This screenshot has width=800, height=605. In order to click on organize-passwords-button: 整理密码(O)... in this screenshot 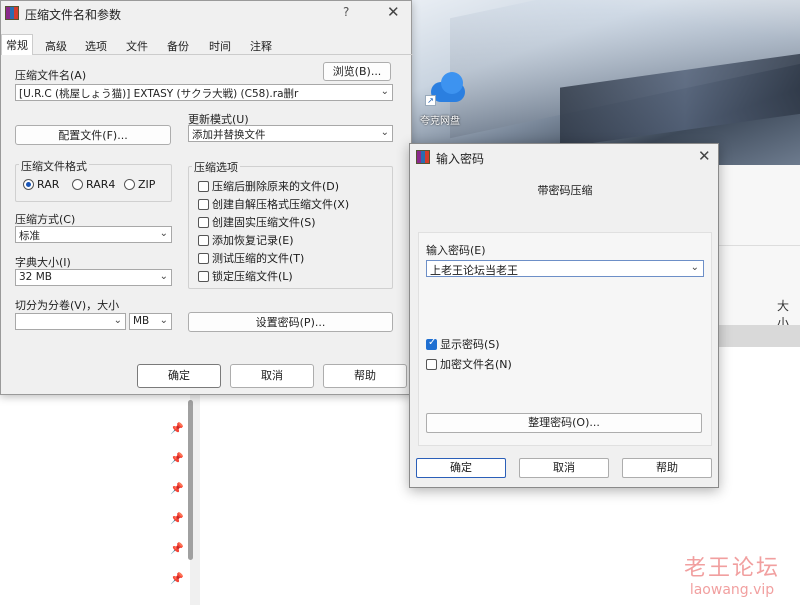, I will do `click(564, 423)`.